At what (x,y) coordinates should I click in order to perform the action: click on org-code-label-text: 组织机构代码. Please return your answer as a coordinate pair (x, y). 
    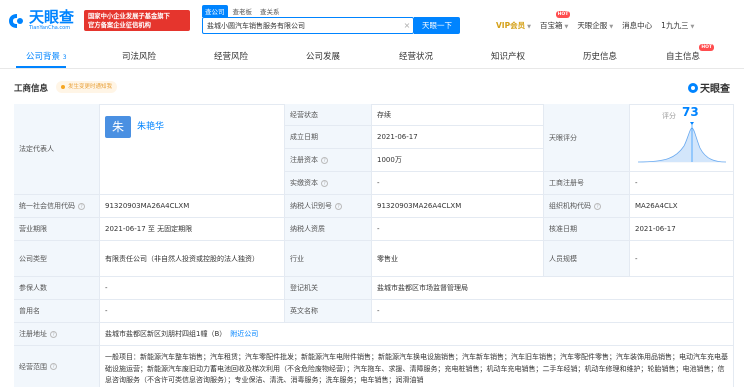
    Looking at the image, I should click on (570, 206).